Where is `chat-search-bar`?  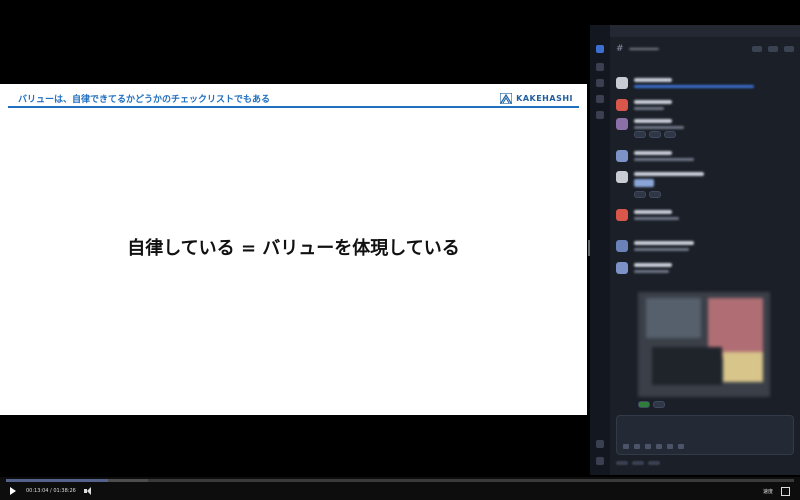
chat-search-bar is located at coordinates (705, 31).